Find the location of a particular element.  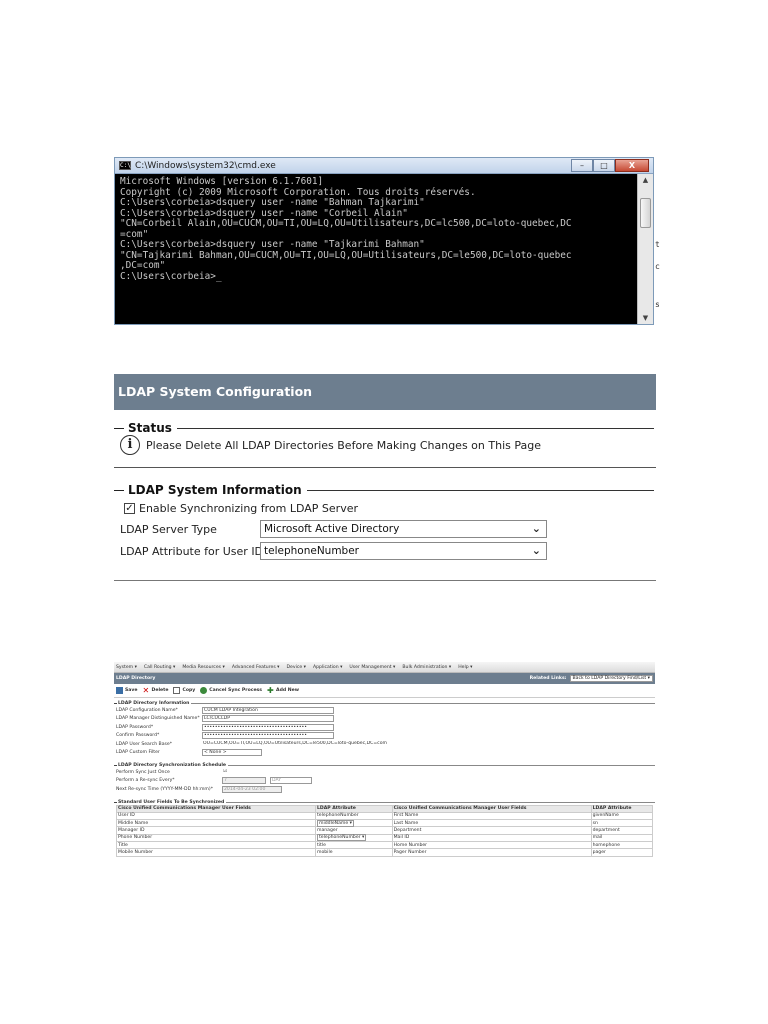

menu-system: System ▾ is located at coordinates (126, 667).